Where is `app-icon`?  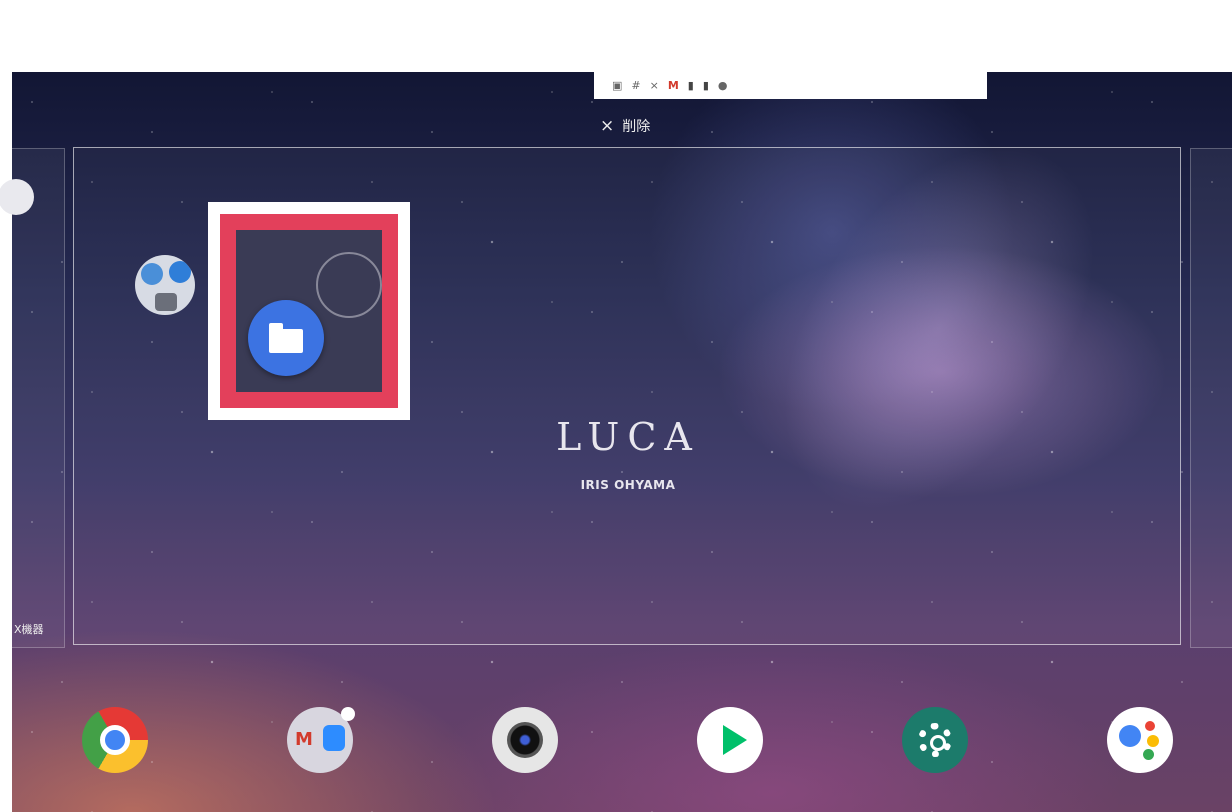 app-icon is located at coordinates (17, 197).